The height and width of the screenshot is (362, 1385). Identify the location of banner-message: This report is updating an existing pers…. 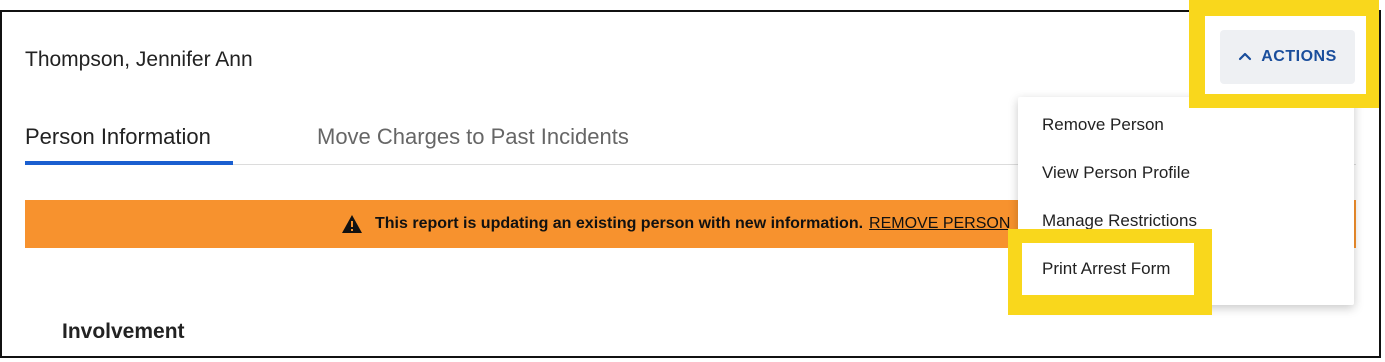
(619, 223).